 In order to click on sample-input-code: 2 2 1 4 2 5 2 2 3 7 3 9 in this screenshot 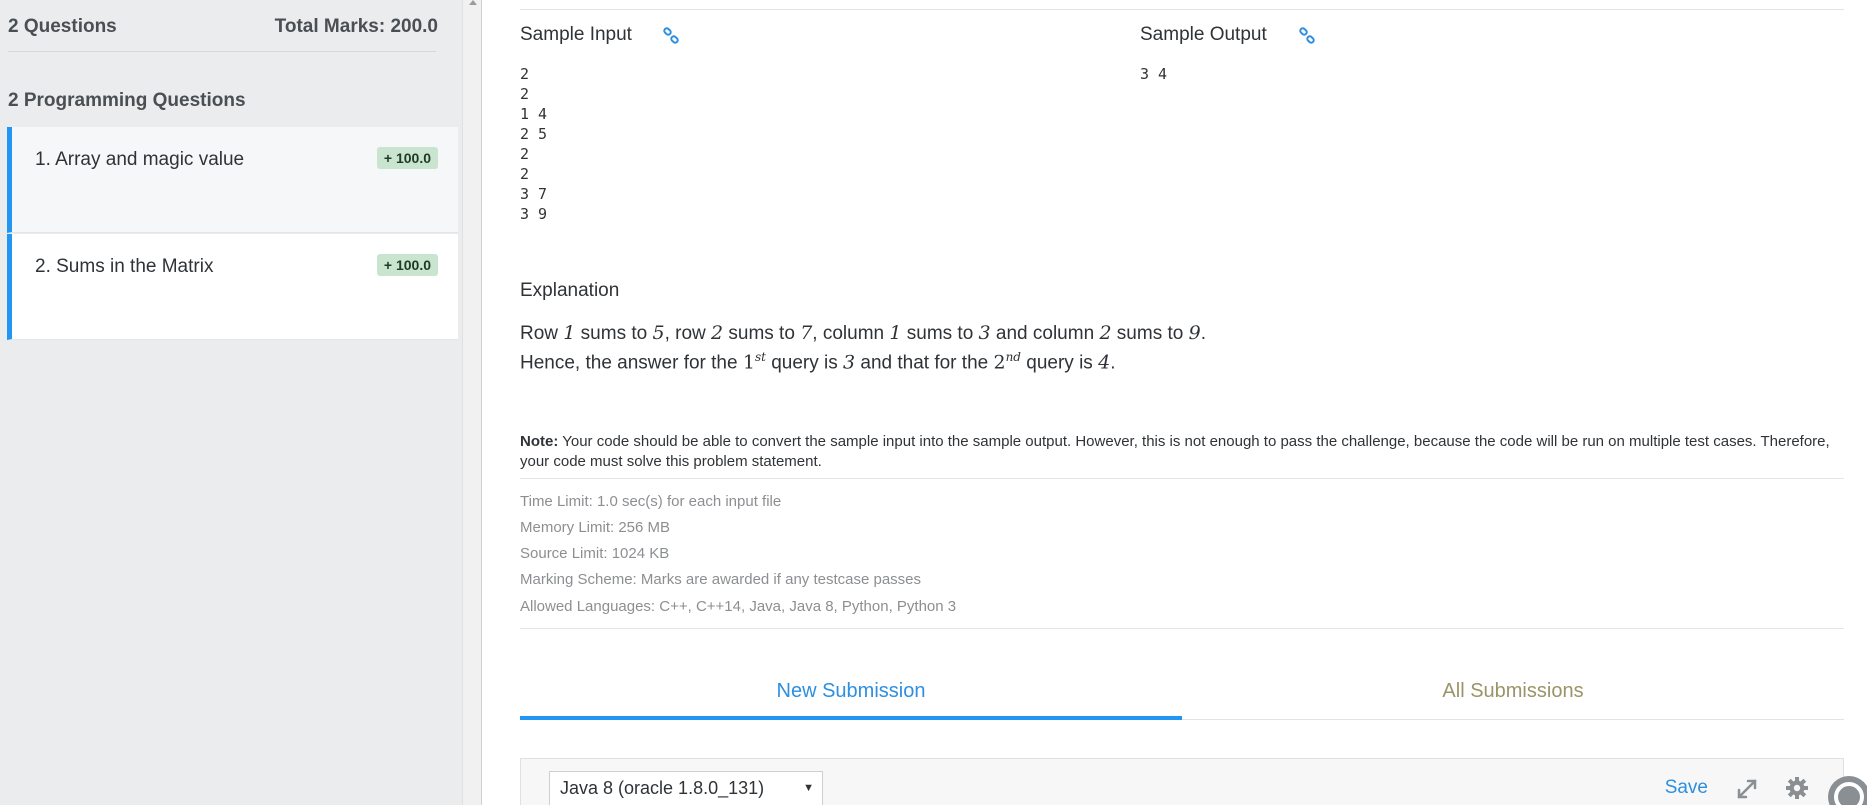, I will do `click(534, 144)`.